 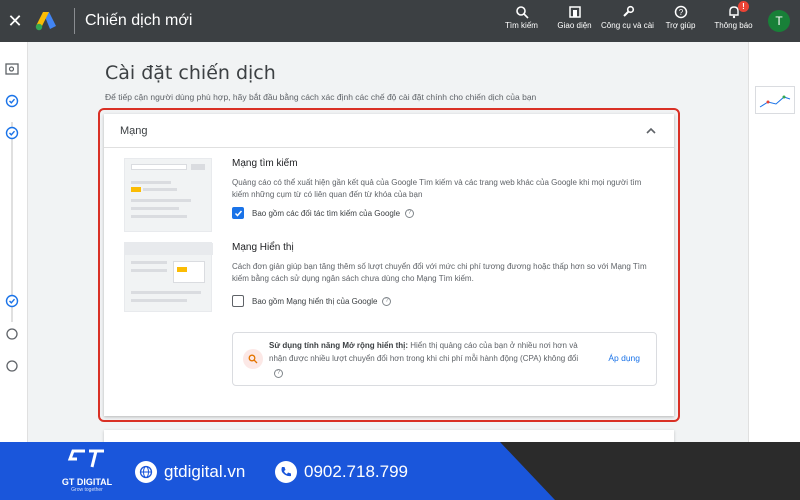 I want to click on display-network-row: Bao gồm Mạng hiển thị của Google ?, so click(x=442, y=301).